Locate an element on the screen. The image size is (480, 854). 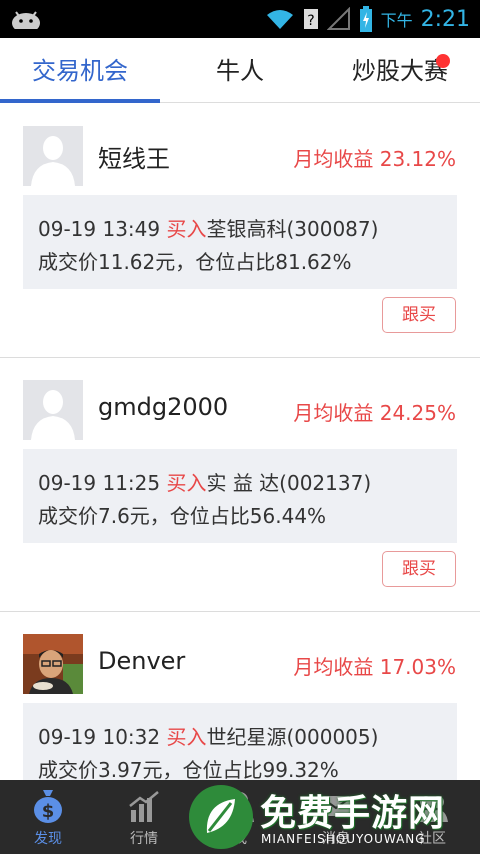
bar-chart-icon is located at coordinates (144, 806).